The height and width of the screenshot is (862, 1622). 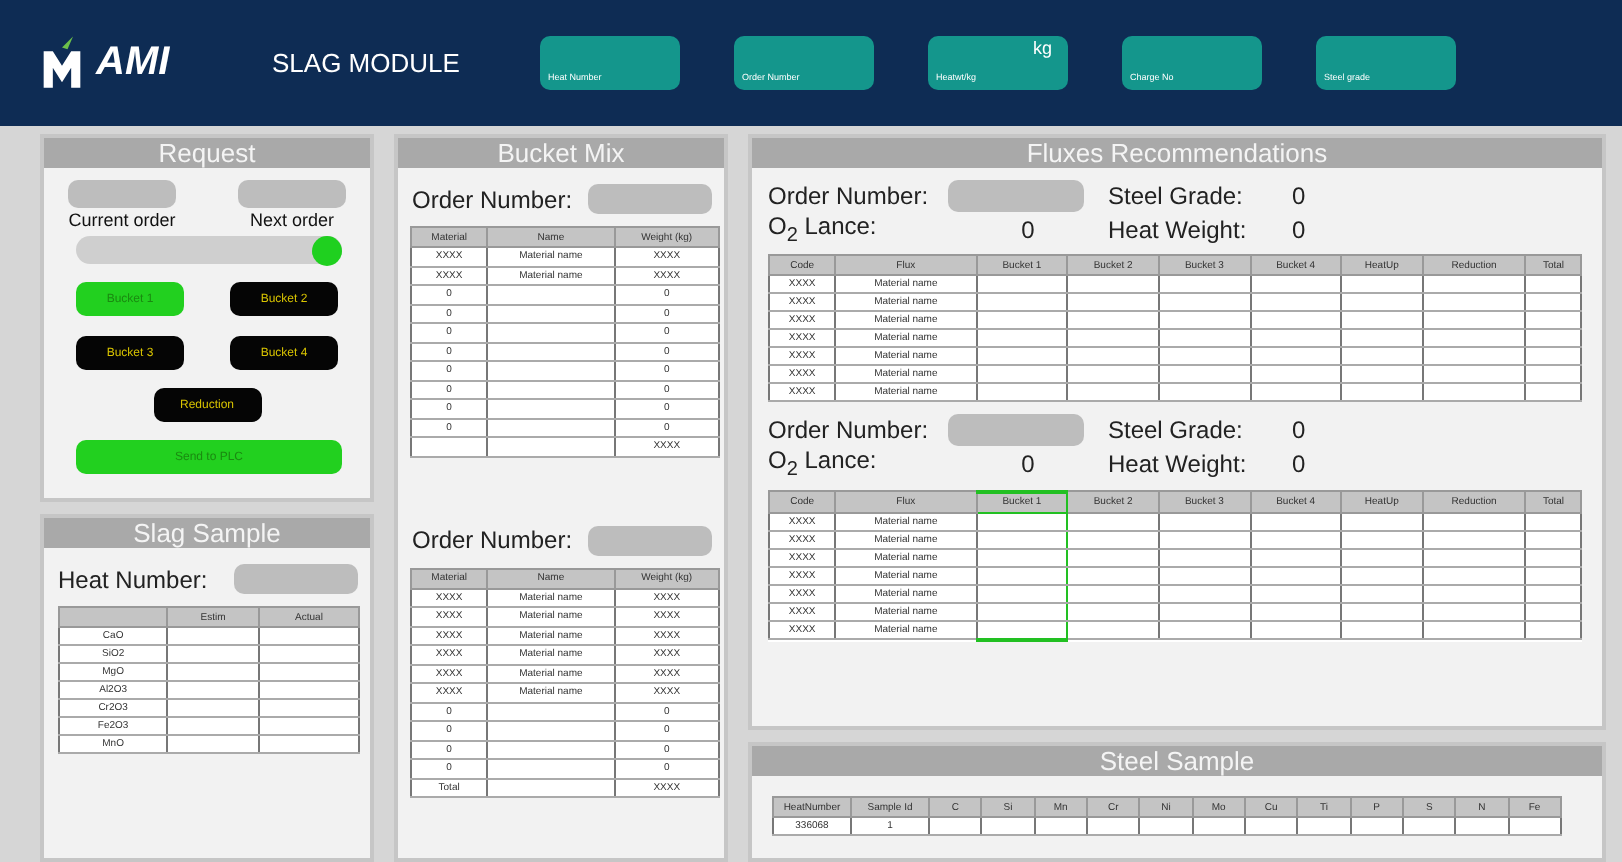 I want to click on order-label: Current order, so click(x=122, y=220).